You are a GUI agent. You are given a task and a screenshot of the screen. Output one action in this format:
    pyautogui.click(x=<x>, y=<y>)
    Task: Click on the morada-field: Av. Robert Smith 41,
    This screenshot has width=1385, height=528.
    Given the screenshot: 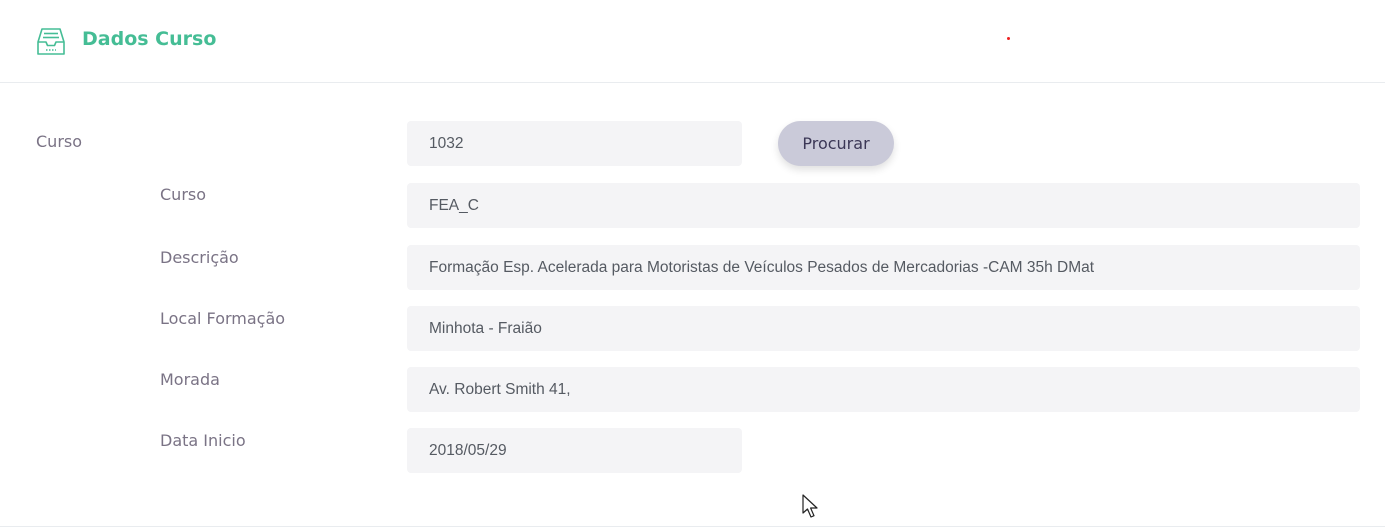 What is the action you would take?
    pyautogui.click(x=883, y=389)
    